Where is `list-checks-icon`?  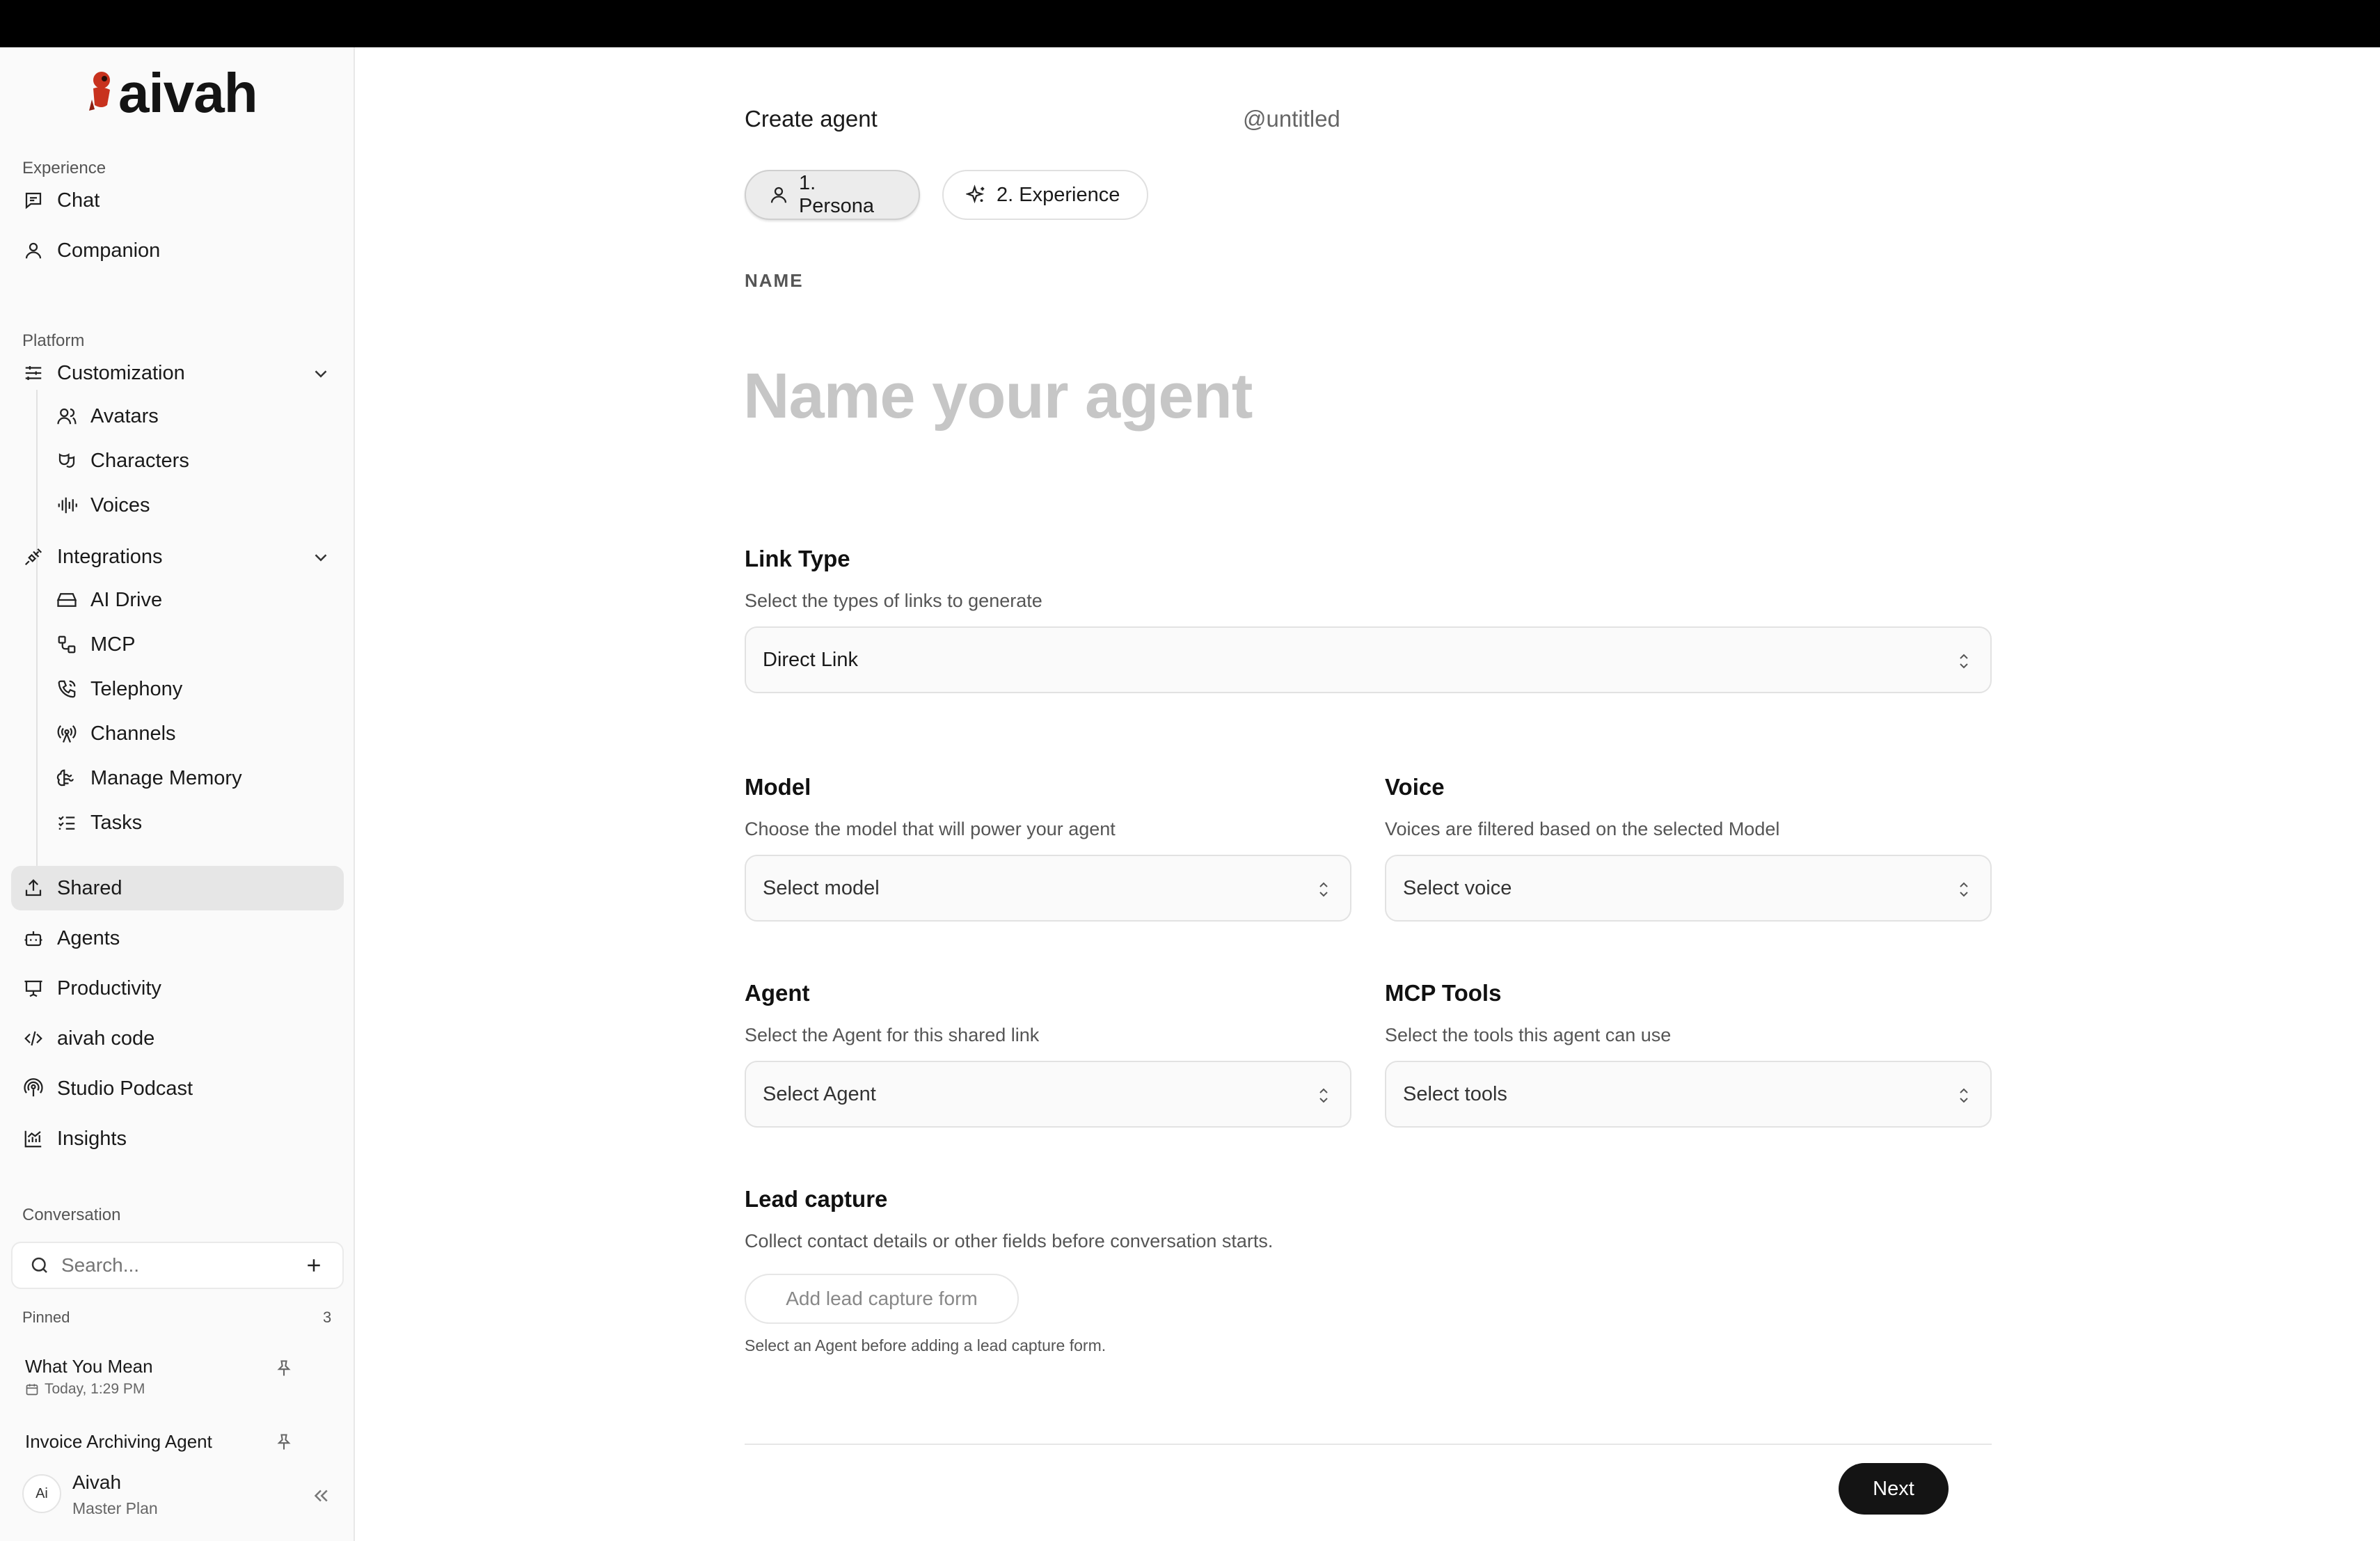 list-checks-icon is located at coordinates (67, 823).